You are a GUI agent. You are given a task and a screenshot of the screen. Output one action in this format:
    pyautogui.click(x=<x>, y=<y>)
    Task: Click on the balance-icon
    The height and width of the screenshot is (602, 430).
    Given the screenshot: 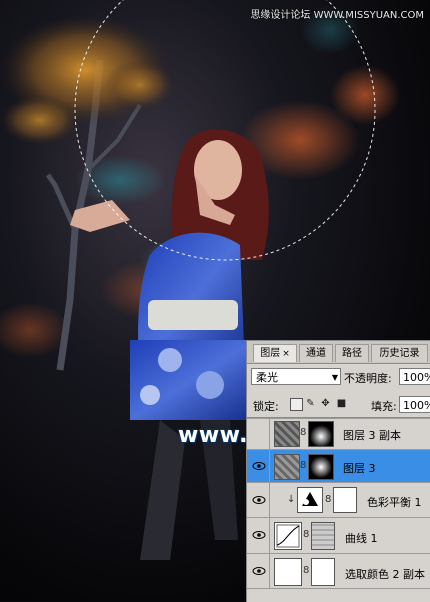 What is the action you would take?
    pyautogui.click(x=310, y=499)
    